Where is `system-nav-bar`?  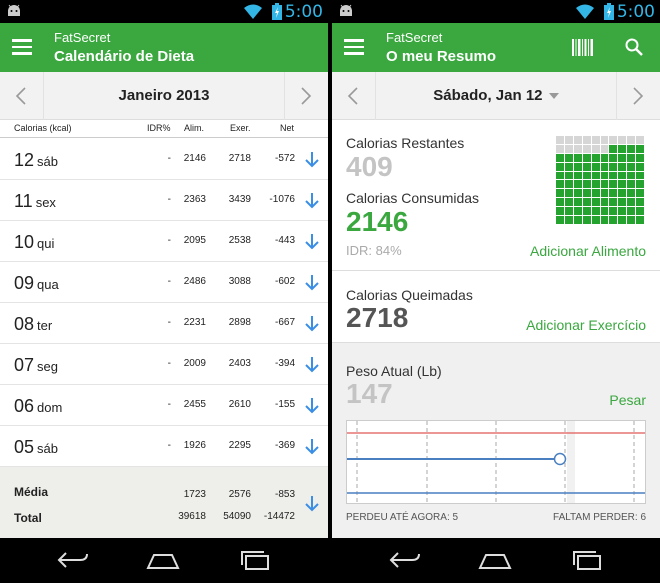
system-nav-bar is located at coordinates (496, 560).